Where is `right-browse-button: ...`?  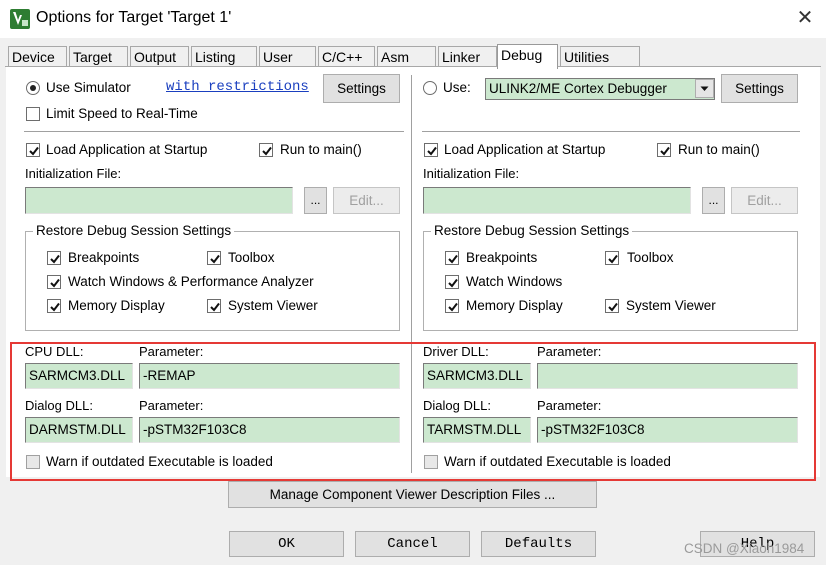
right-browse-button: ... is located at coordinates (713, 200).